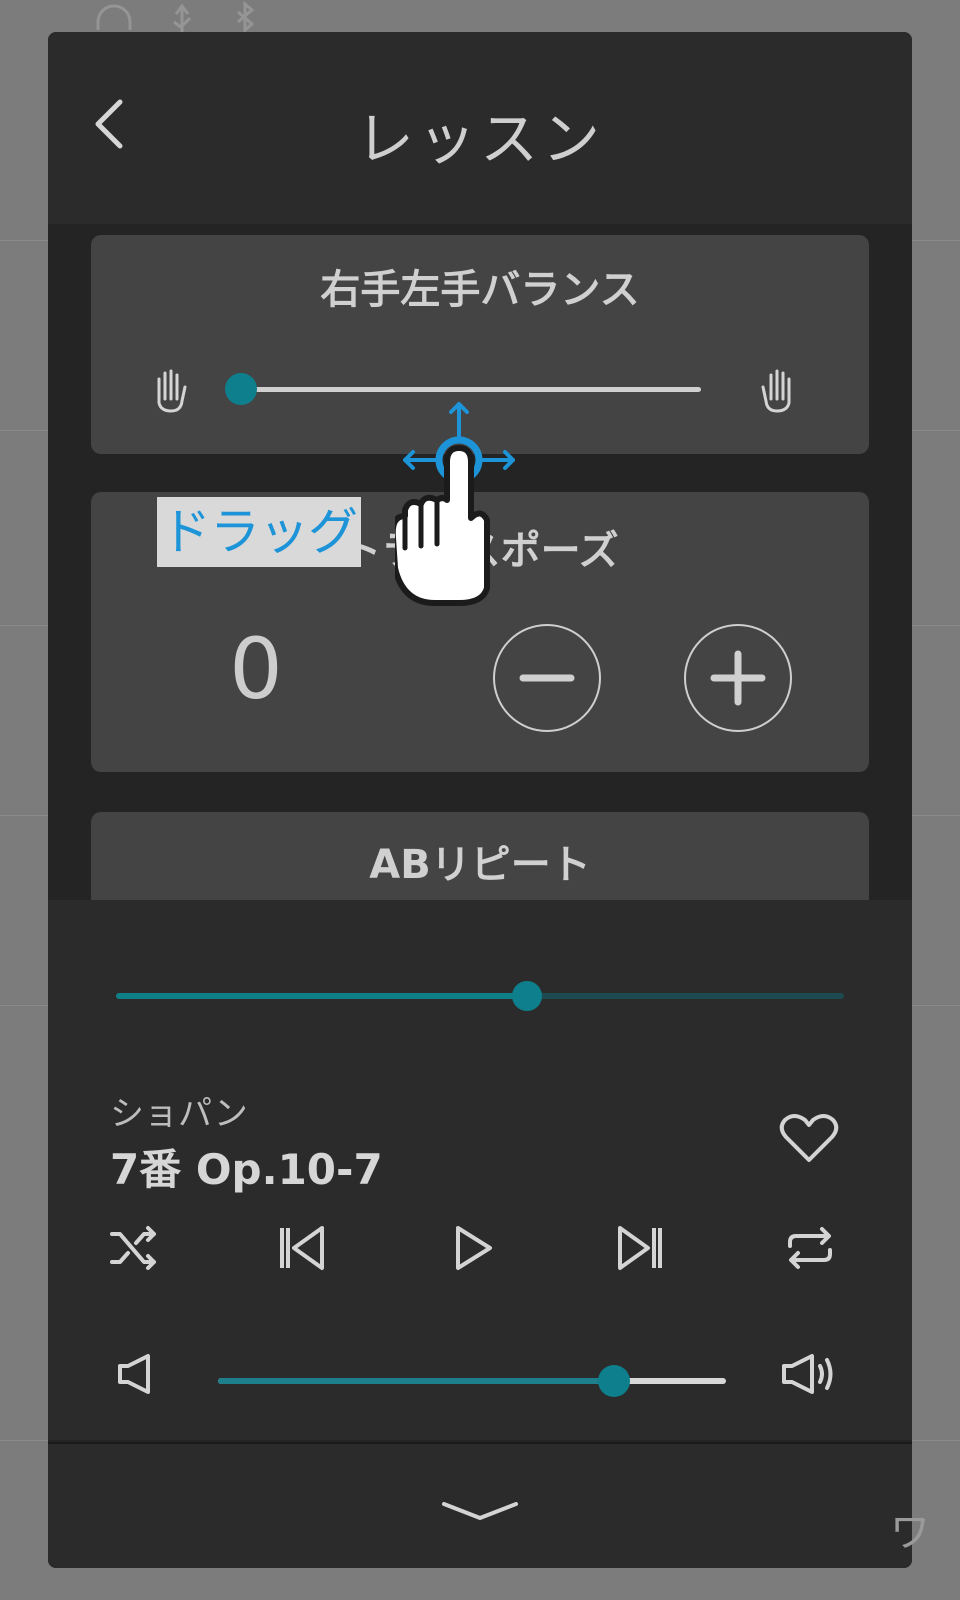  What do you see at coordinates (322, 996) in the screenshot?
I see `seek-progress` at bounding box center [322, 996].